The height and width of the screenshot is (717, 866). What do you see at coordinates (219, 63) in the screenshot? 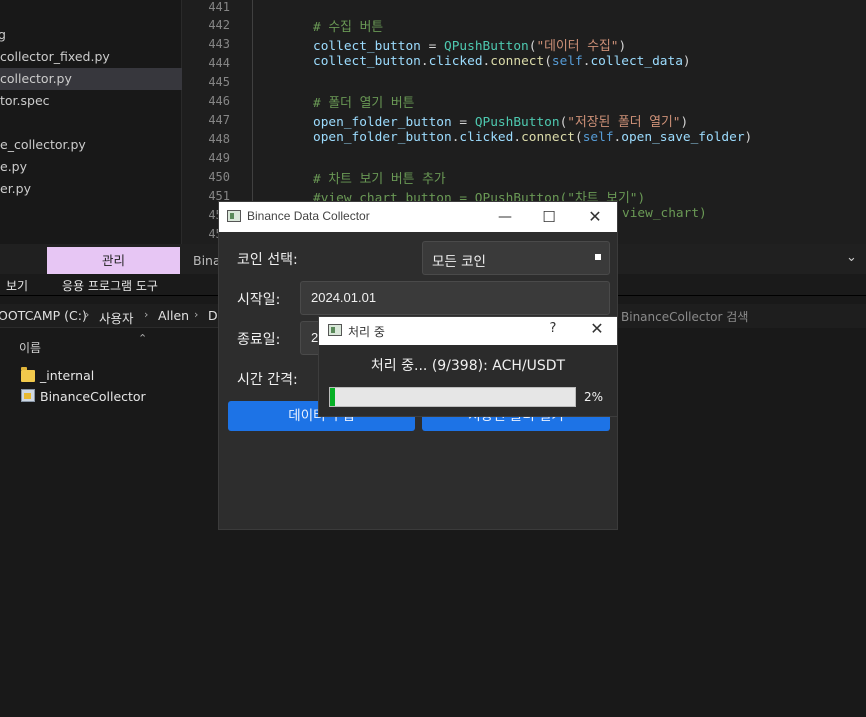
I see `line-number: 444` at bounding box center [219, 63].